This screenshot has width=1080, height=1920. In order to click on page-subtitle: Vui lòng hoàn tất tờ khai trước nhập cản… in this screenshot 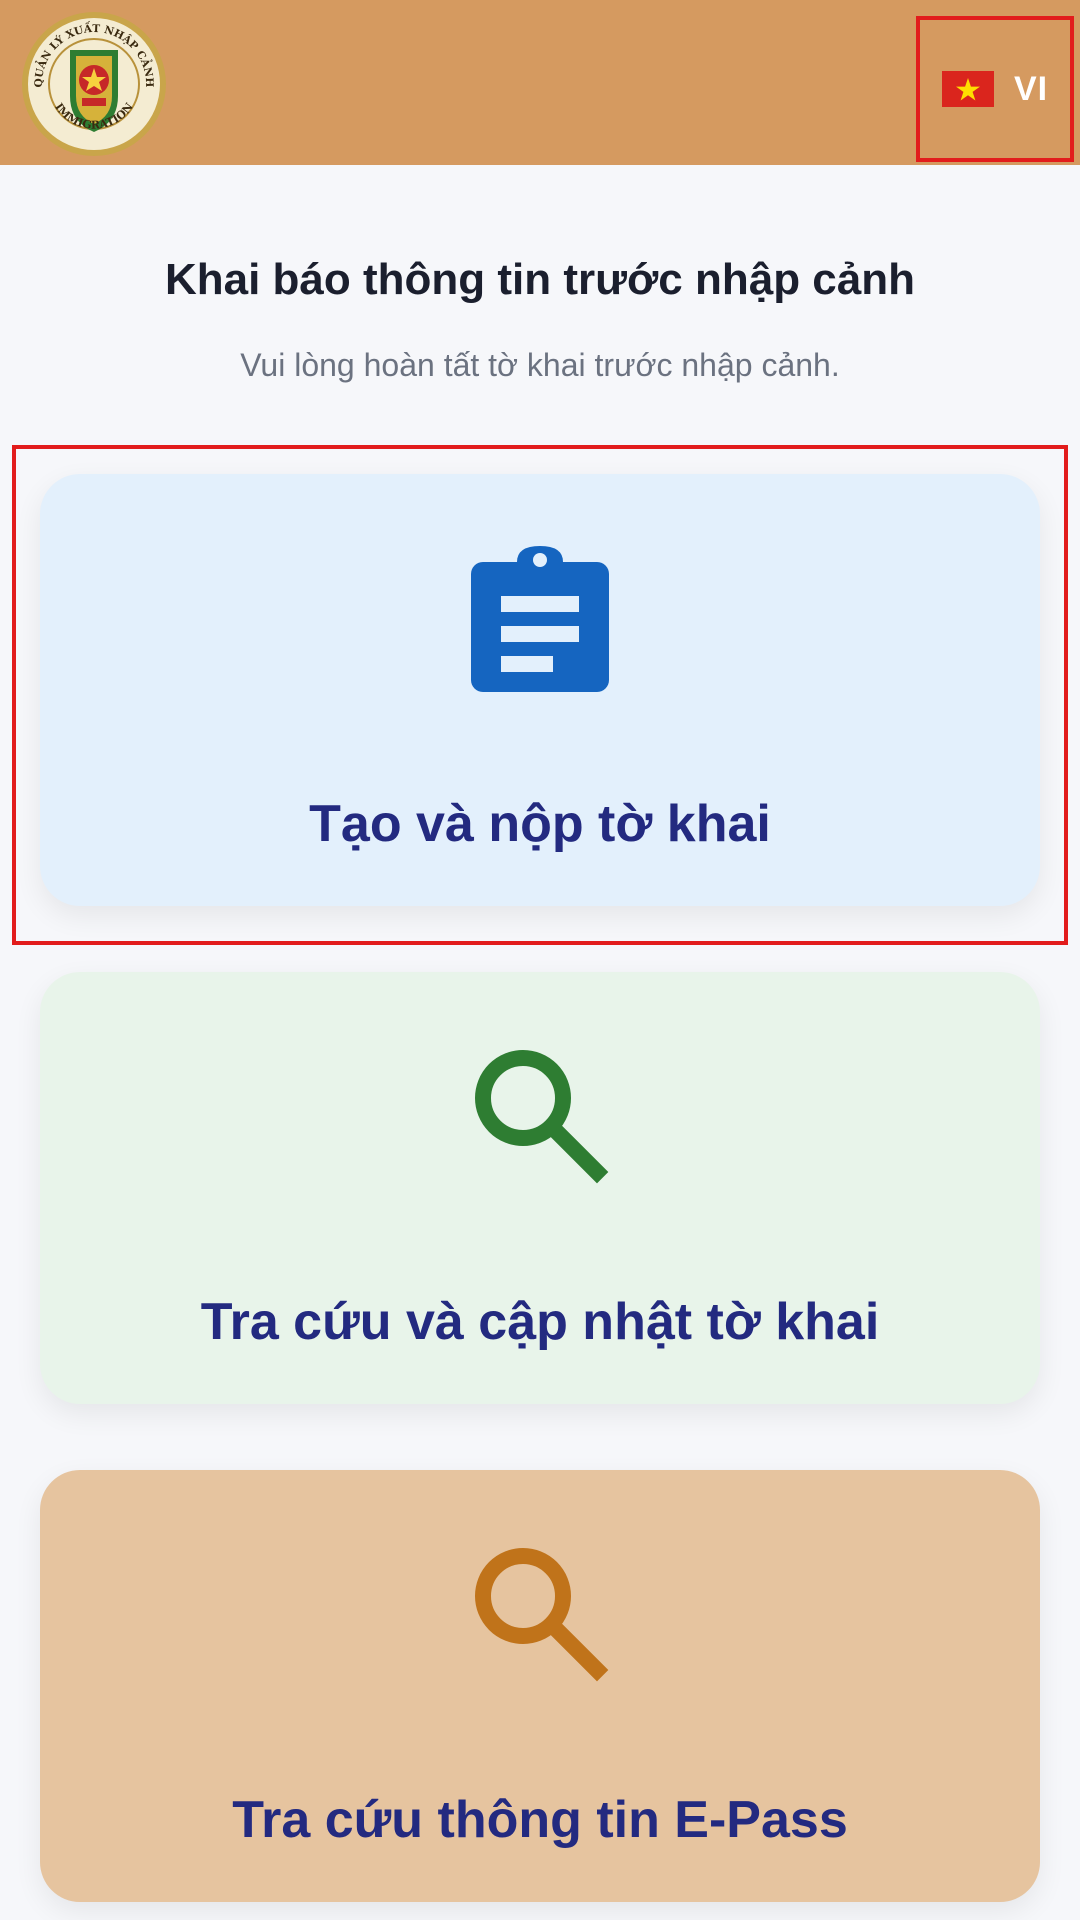, I will do `click(540, 365)`.